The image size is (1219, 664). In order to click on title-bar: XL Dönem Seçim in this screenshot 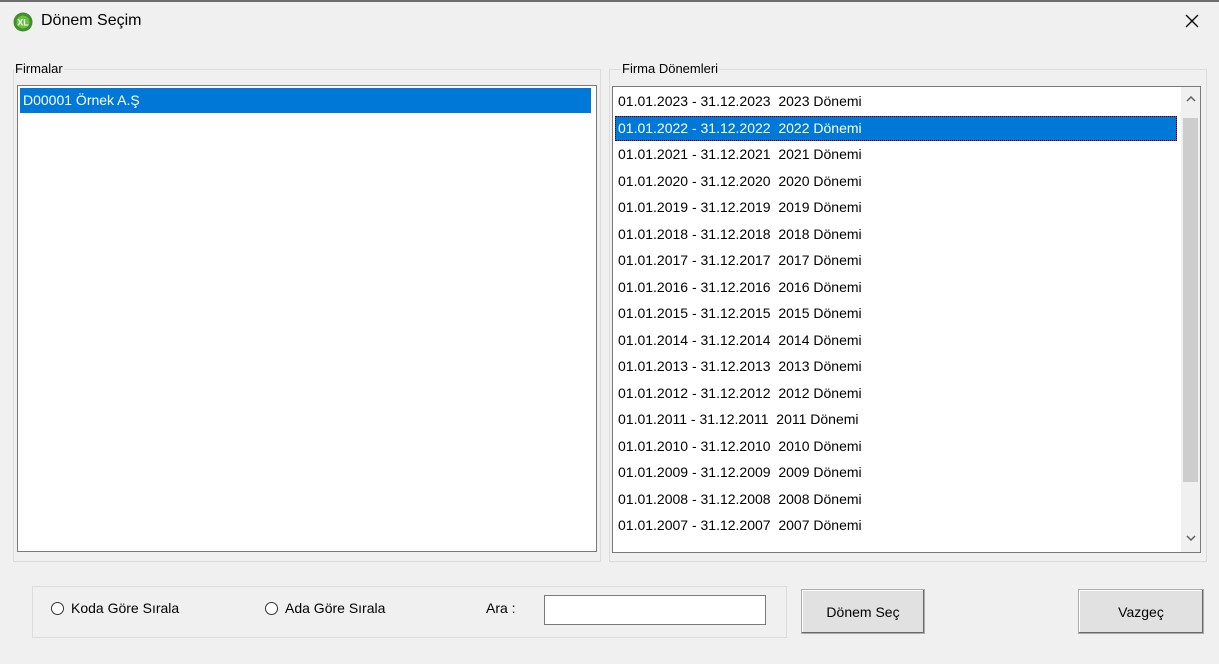, I will do `click(609, 21)`.